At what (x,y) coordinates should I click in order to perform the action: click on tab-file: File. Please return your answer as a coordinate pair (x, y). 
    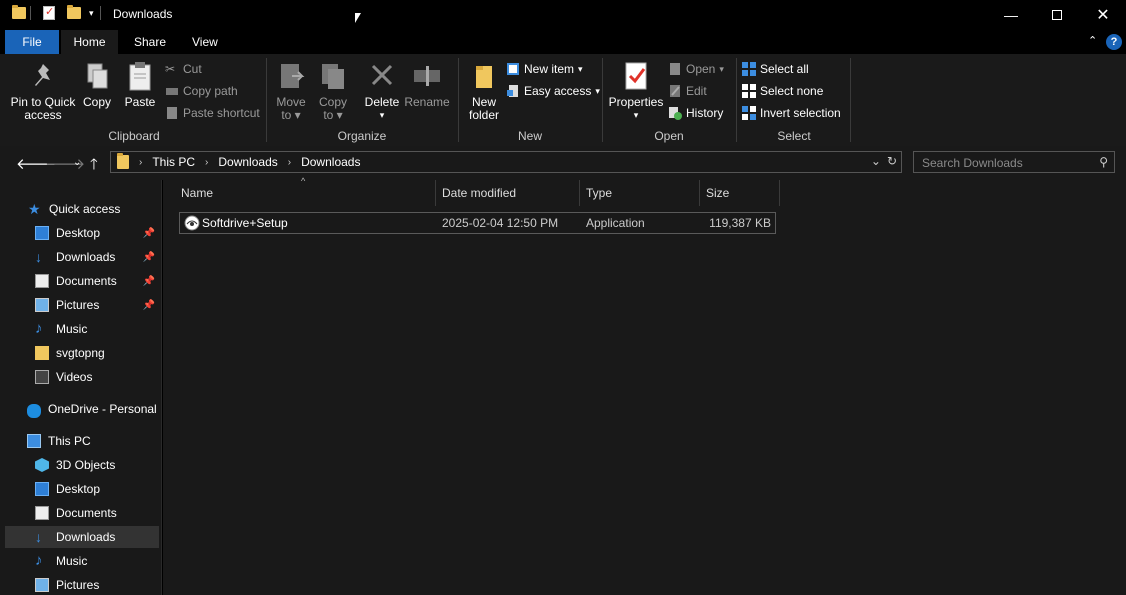
    Looking at the image, I should click on (32, 42).